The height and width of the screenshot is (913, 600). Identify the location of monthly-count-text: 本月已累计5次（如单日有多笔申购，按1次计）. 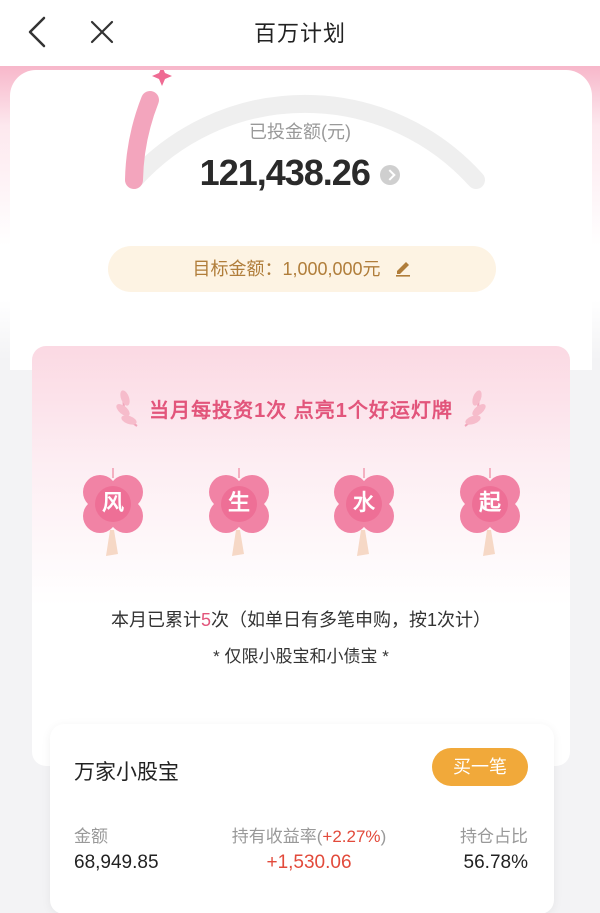
(301, 619).